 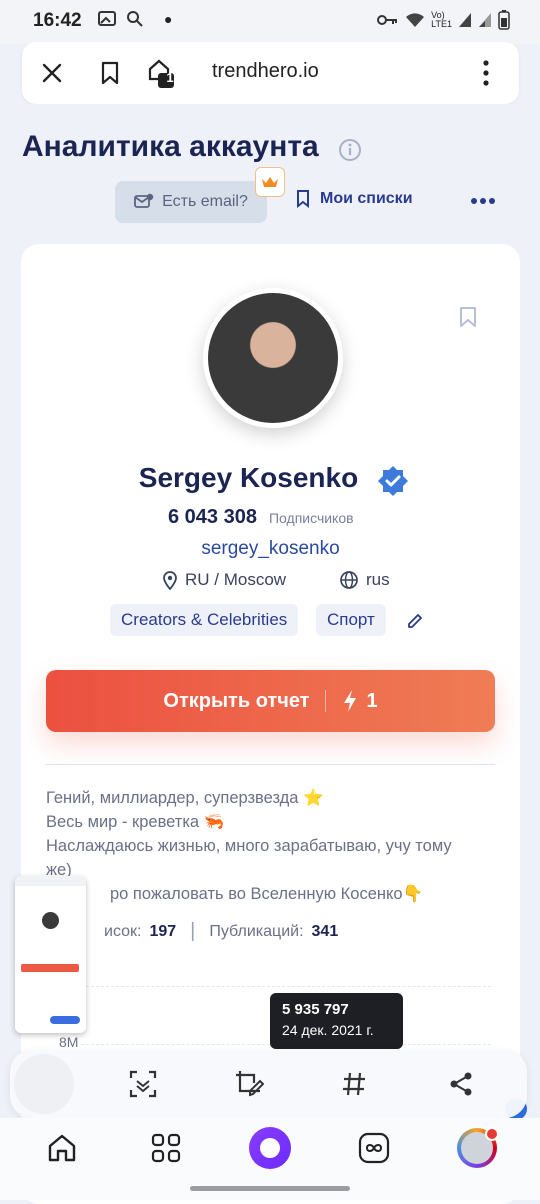 I want to click on followers-count: 6 043 308, so click(x=212, y=517).